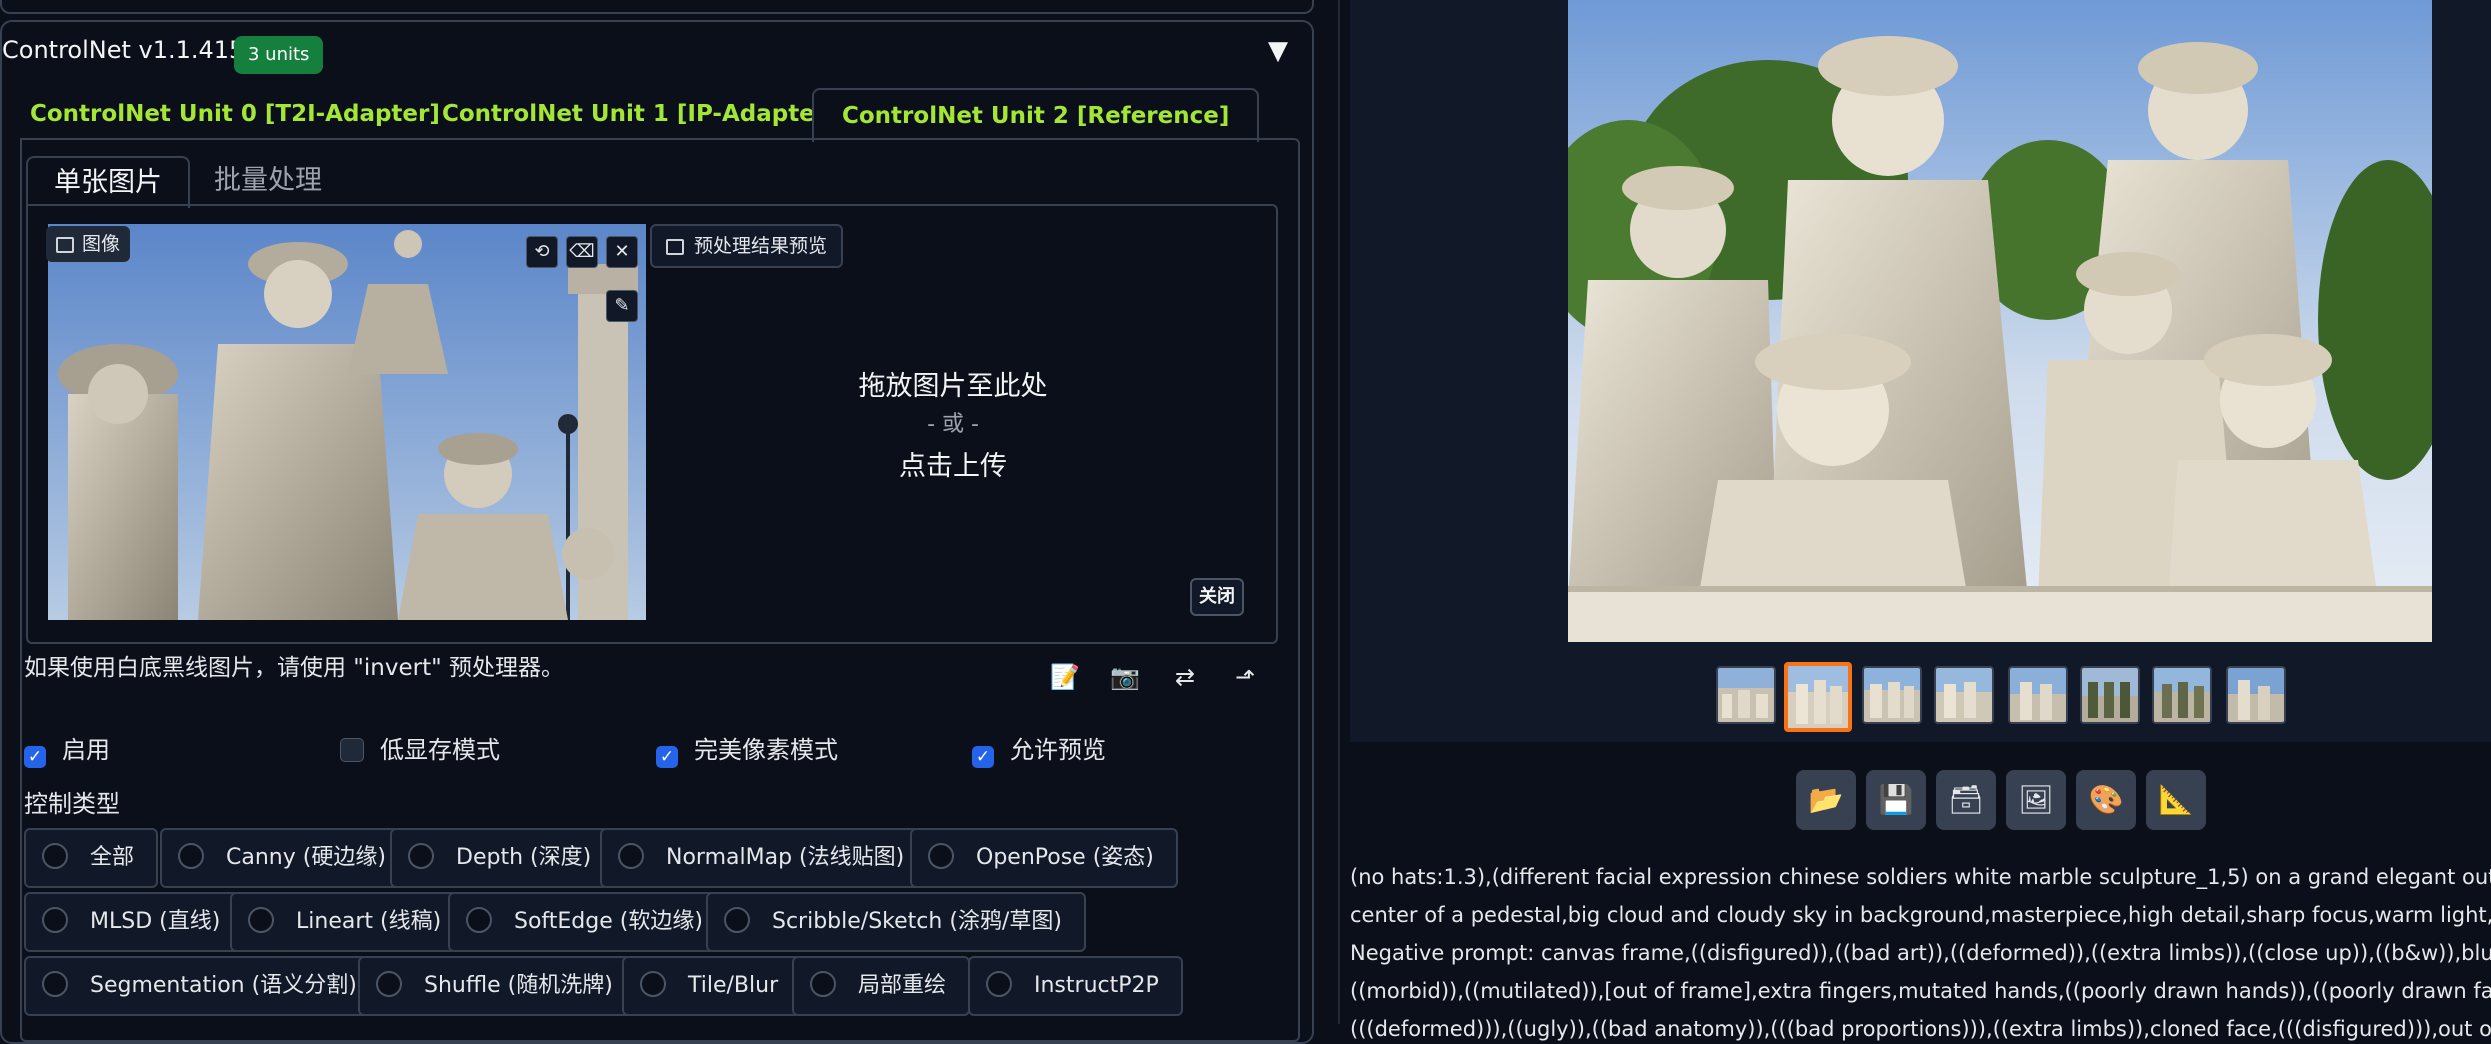 This screenshot has width=2491, height=1044. What do you see at coordinates (279, 55) in the screenshot?
I see `units-badge: 3 units` at bounding box center [279, 55].